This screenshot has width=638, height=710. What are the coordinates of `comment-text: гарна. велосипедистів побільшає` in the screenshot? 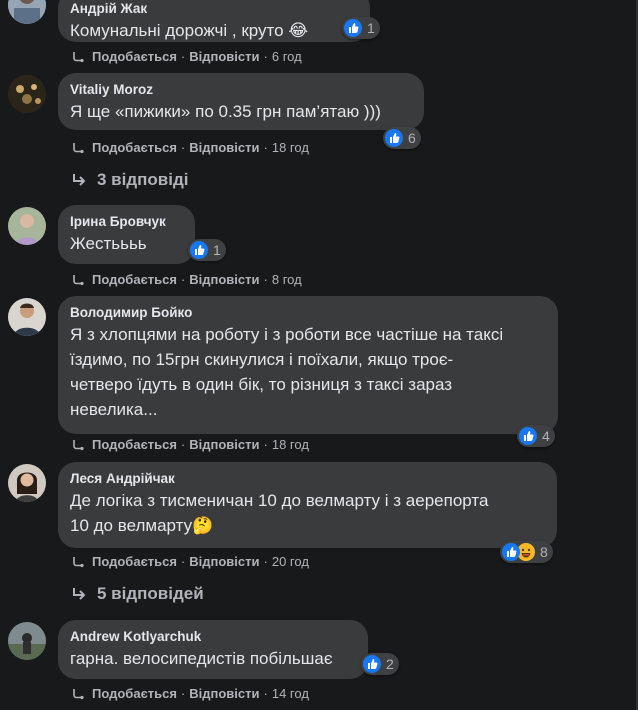 It's located at (201, 658).